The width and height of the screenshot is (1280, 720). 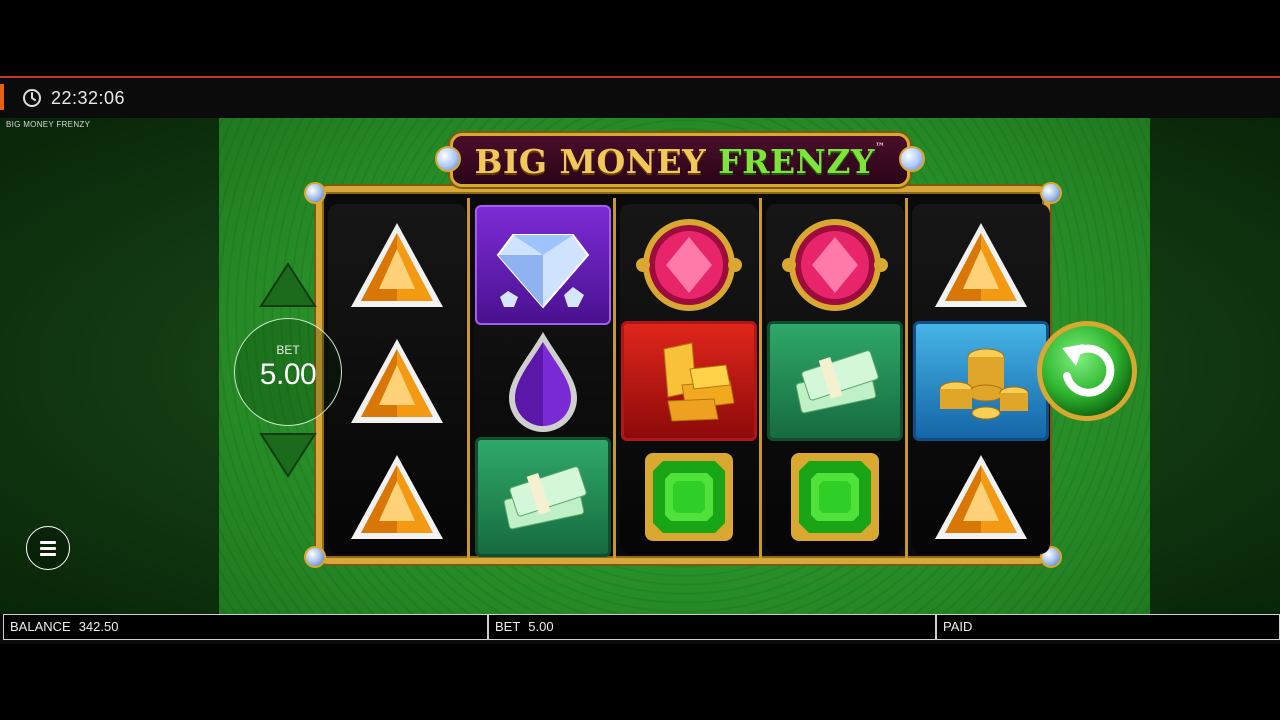 I want to click on bottom-info-bar: BALANCE 342.50 BET 5.00 PAID, so click(x=640, y=629).